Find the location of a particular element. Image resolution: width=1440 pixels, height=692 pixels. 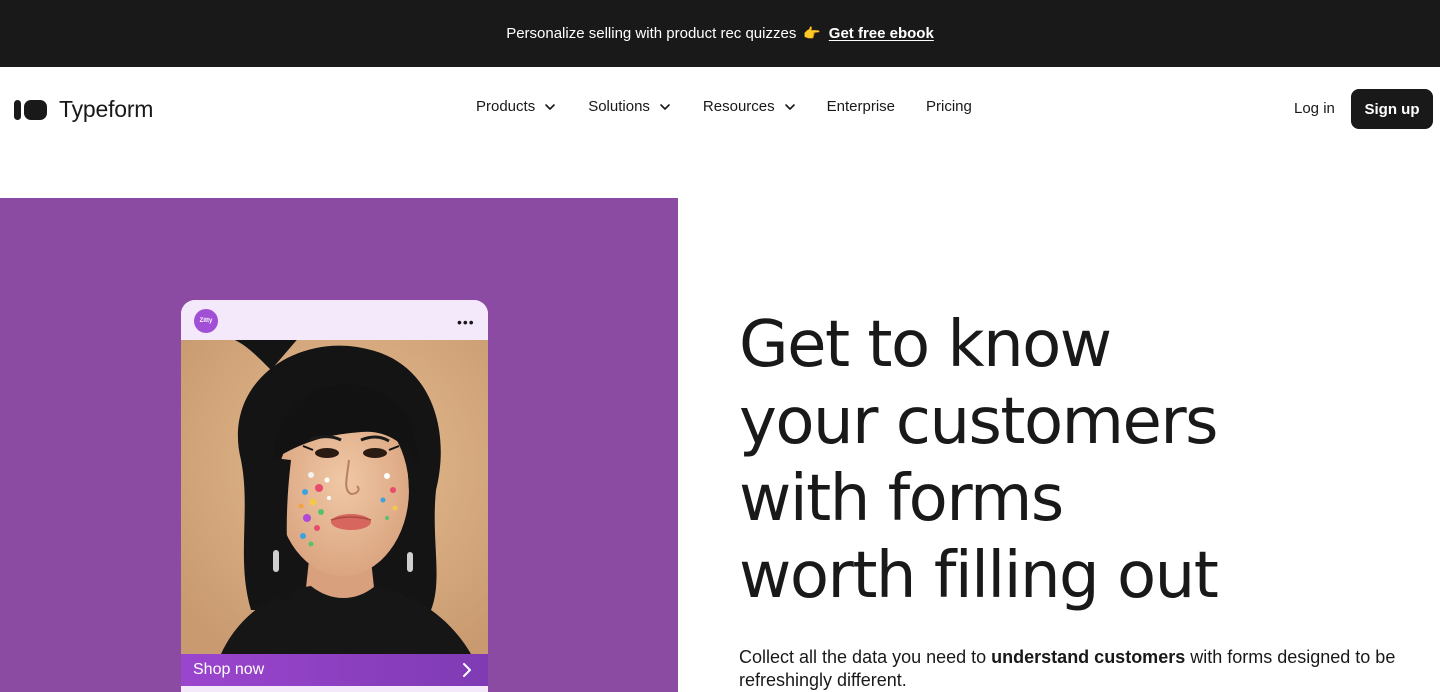

chevron-right-icon is located at coordinates (467, 670).